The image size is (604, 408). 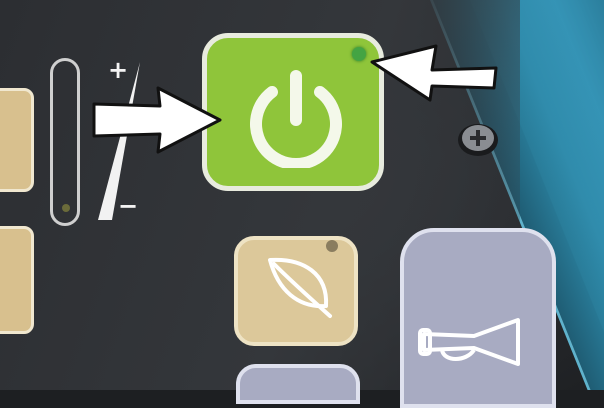 What do you see at coordinates (118, 70) in the screenshot?
I see `level-plus-label: +` at bounding box center [118, 70].